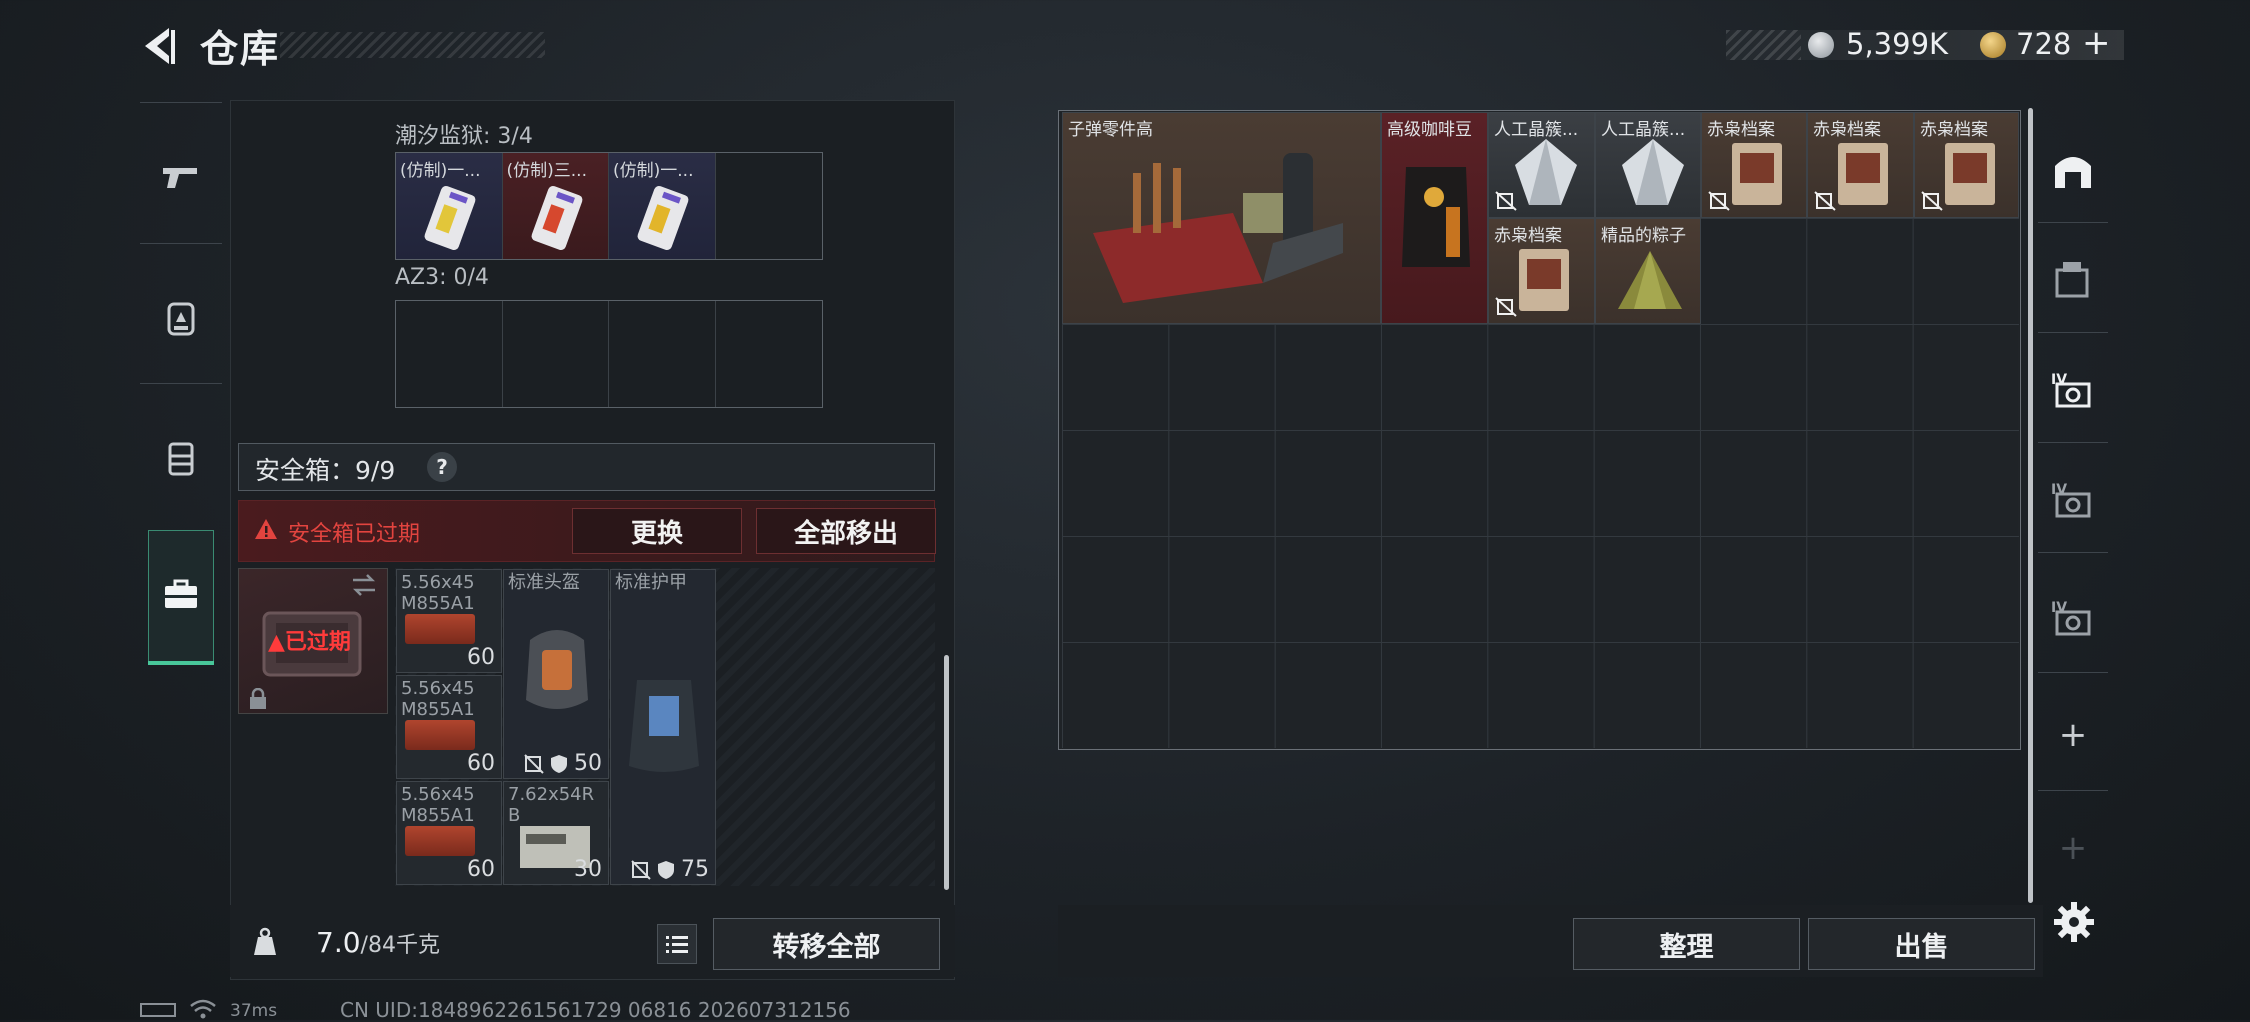  I want to click on zongzi-icon, so click(1650, 280).